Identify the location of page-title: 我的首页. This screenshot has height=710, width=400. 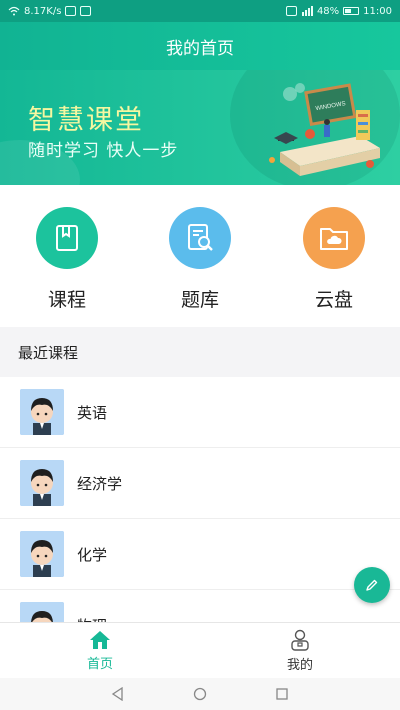
(200, 48).